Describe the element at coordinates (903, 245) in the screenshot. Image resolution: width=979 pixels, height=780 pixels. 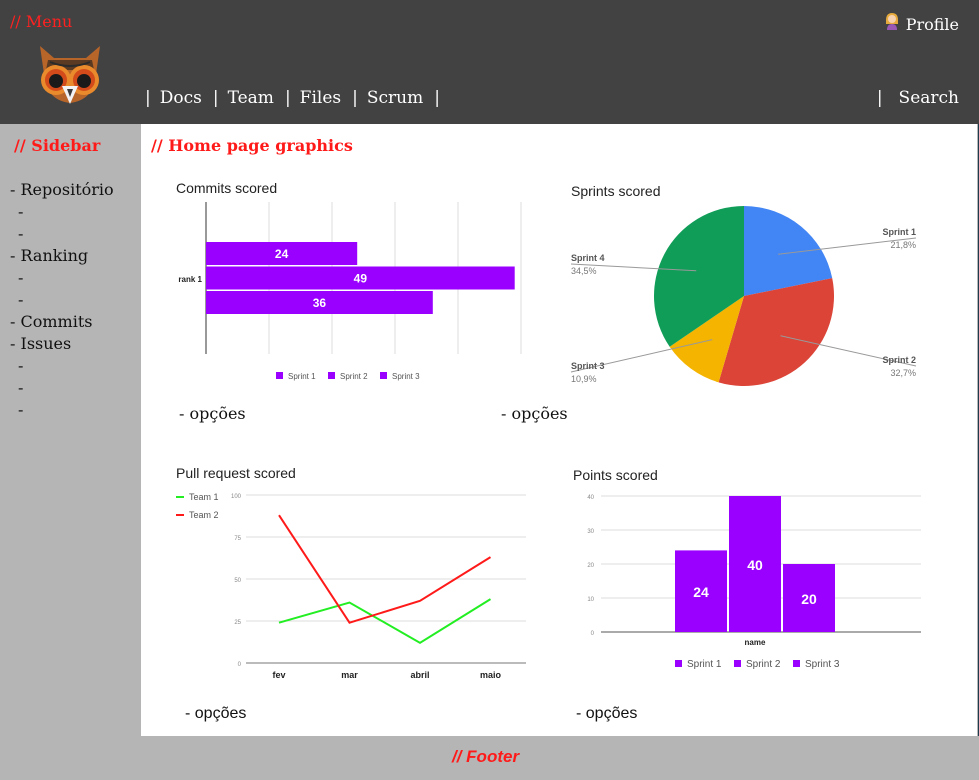
I see `slice-percent-label: 21,8%` at that location.